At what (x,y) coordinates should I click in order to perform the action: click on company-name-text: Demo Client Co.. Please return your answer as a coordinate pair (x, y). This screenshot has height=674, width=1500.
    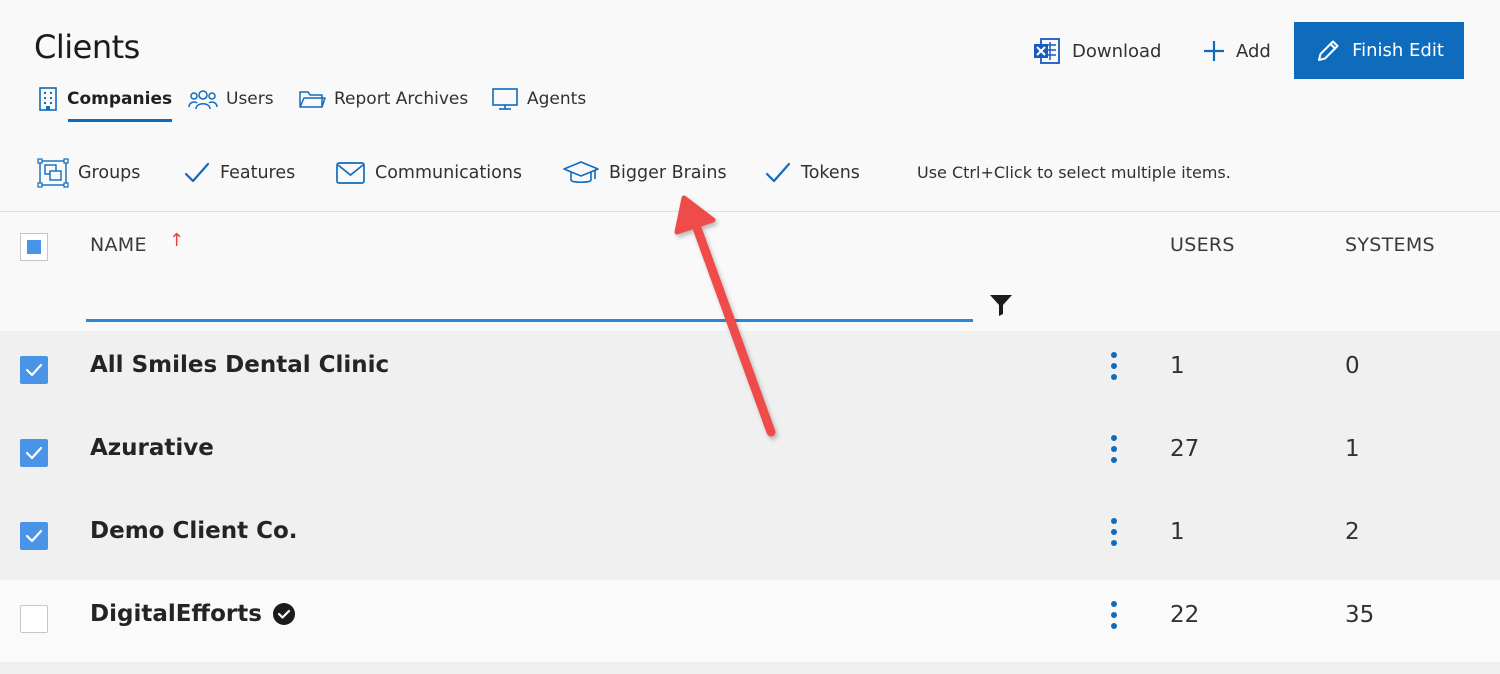
    Looking at the image, I should click on (194, 531).